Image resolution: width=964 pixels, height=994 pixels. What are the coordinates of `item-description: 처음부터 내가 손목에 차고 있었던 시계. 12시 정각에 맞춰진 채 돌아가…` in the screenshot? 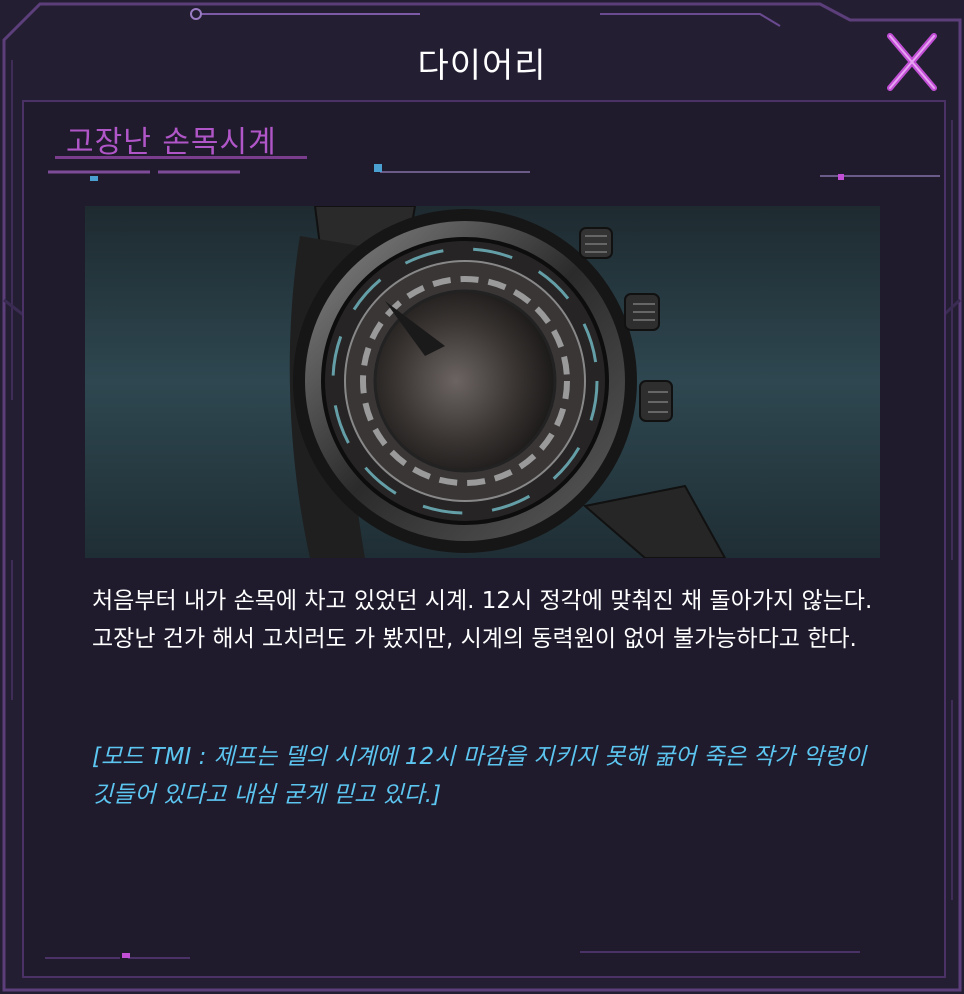 It's located at (482, 620).